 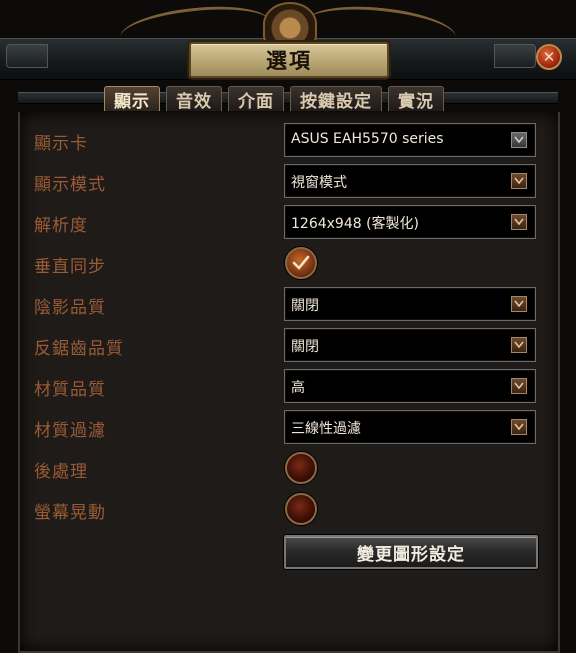 I want to click on close-icon: ✕, so click(x=549, y=56).